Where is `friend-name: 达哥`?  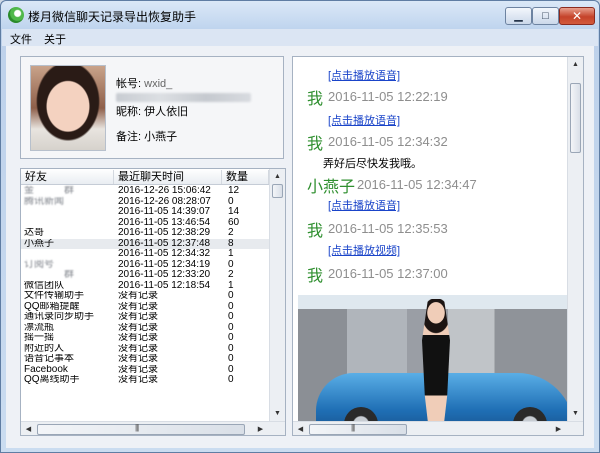 friend-name: 达哥 is located at coordinates (34, 233).